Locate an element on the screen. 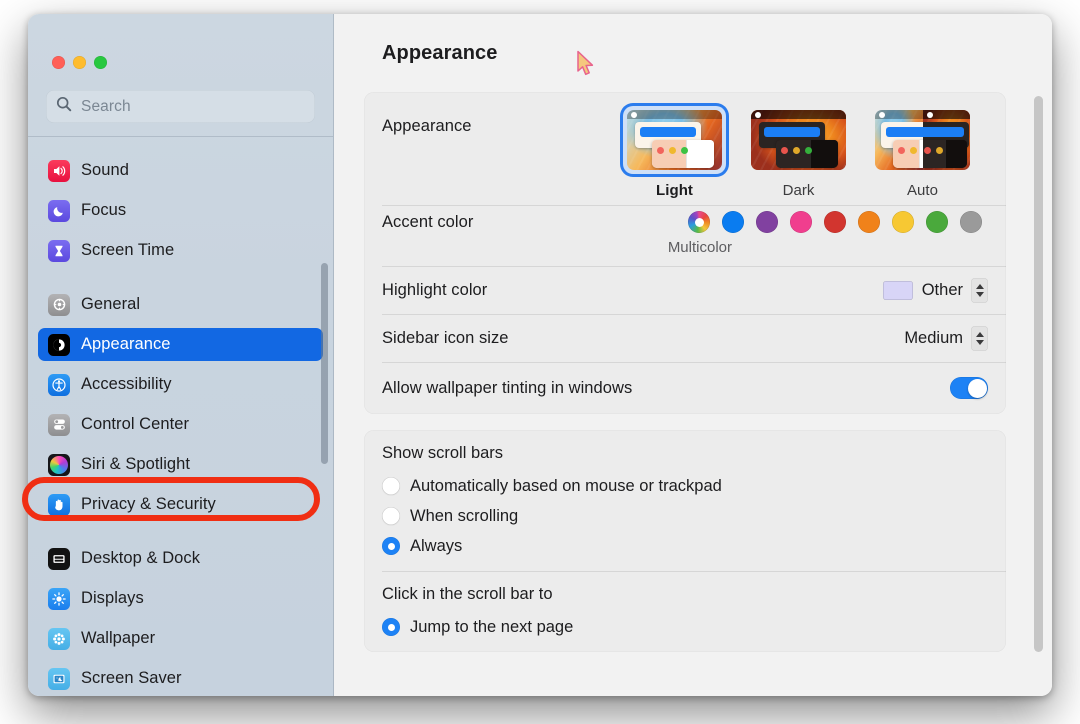 The image size is (1080, 724). search-container: Search is located at coordinates (180, 96).